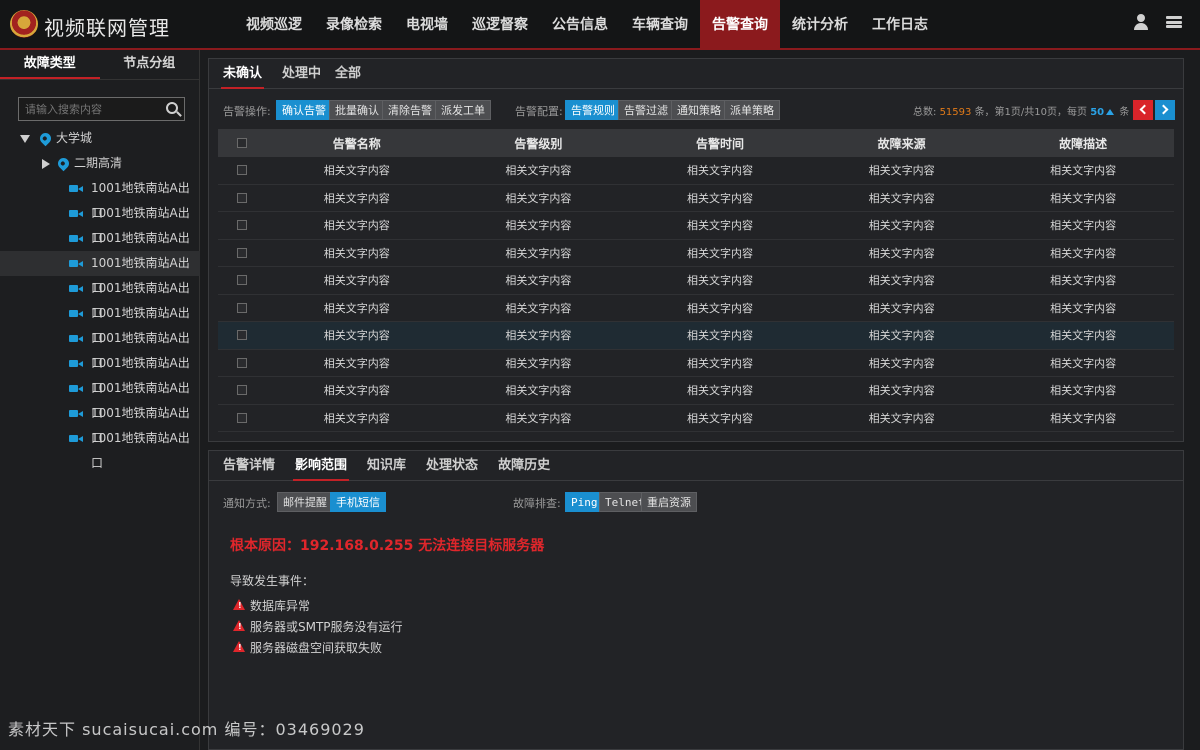 This screenshot has height=750, width=1200. Describe the element at coordinates (386, 466) in the screenshot. I see `tab-knowledge-base: 知识库` at that location.